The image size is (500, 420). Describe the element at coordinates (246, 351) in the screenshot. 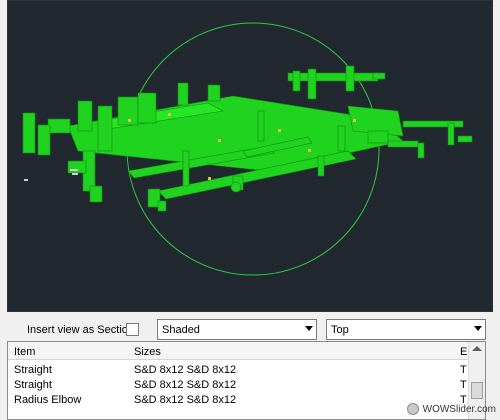

I see `list-header: Item Sizes El` at that location.